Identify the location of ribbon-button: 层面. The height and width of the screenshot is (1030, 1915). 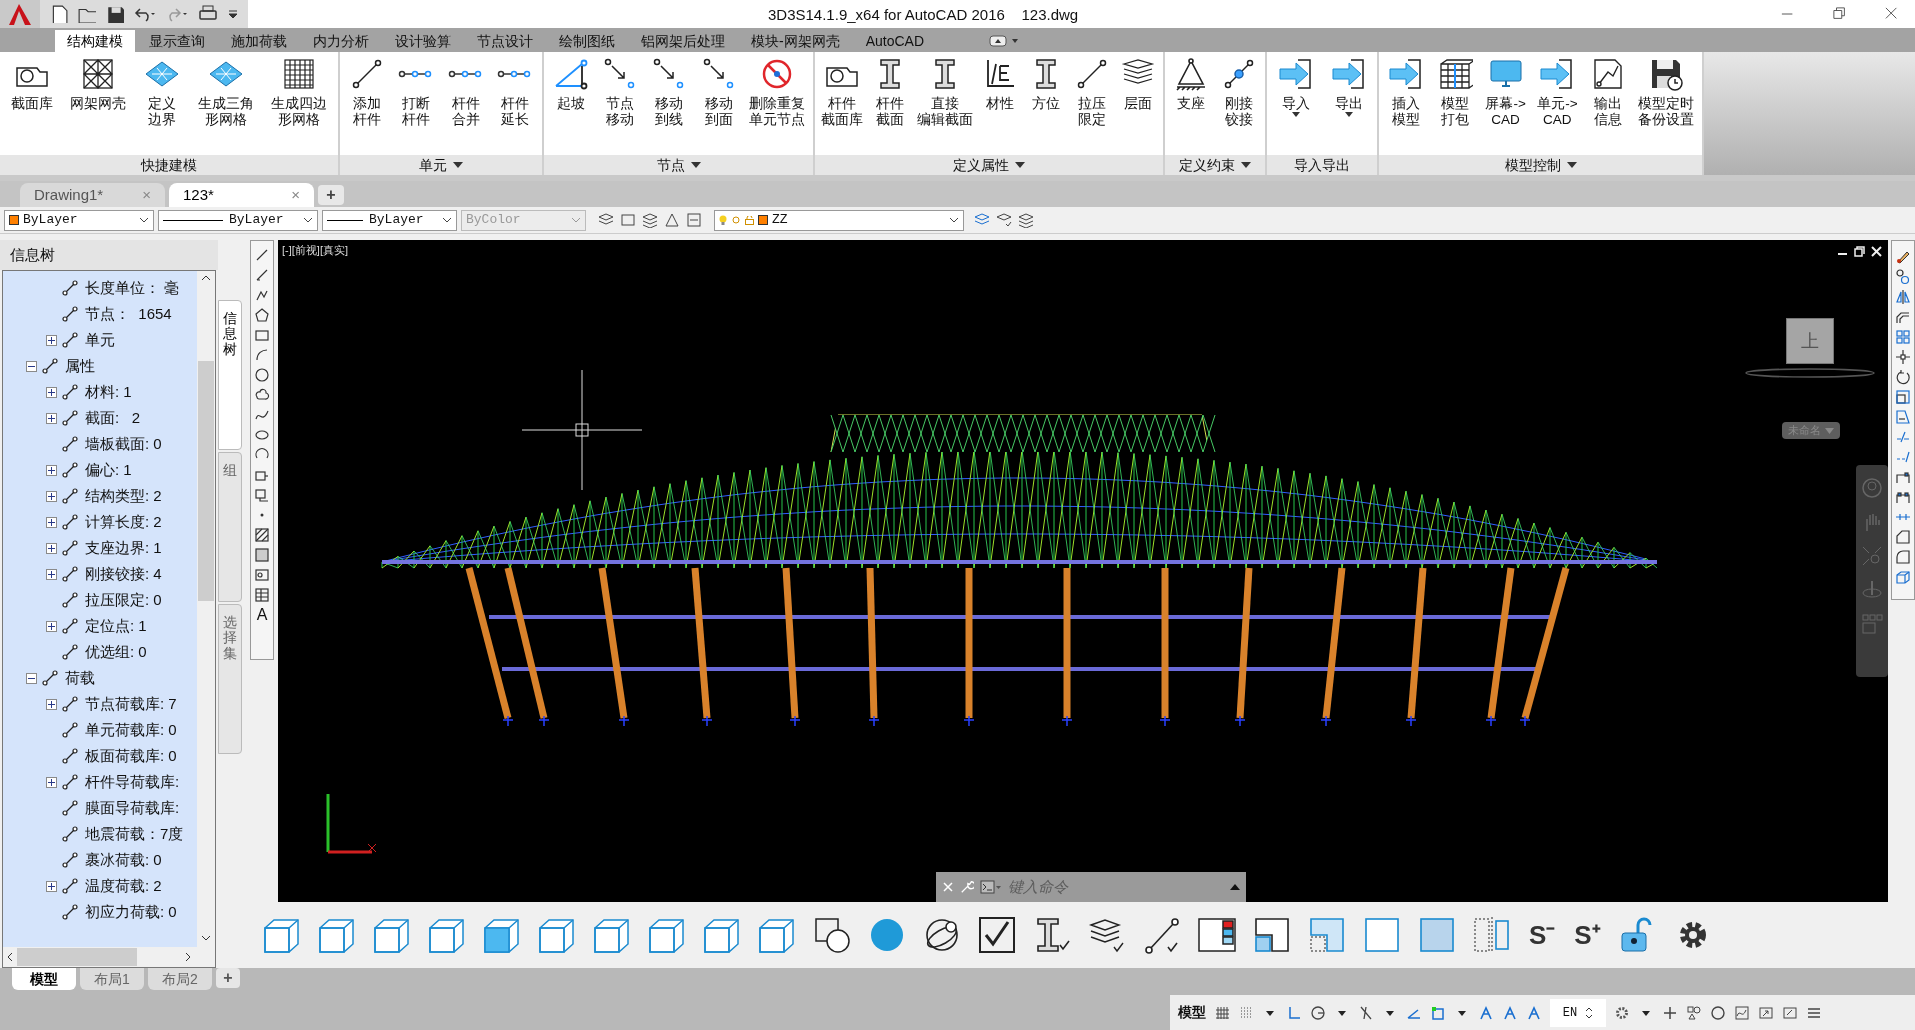
(1138, 84).